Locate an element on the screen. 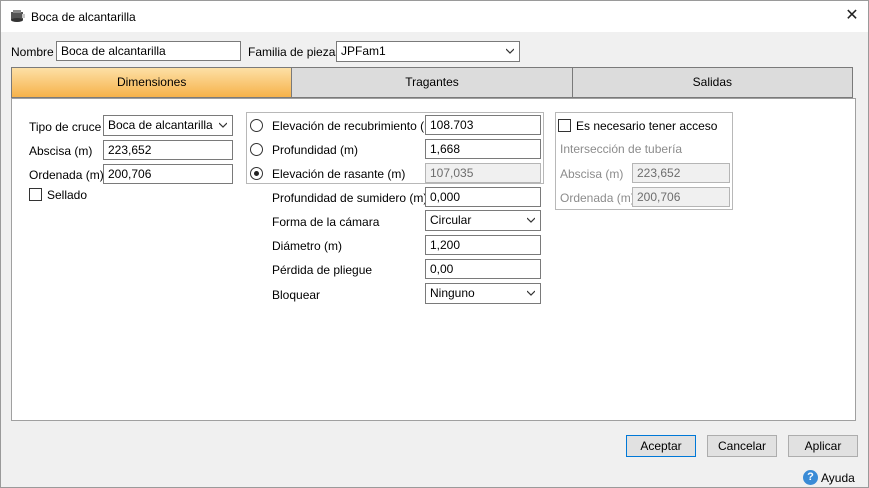 The image size is (869, 488). name-input: Boca de alcantarilla is located at coordinates (148, 51).